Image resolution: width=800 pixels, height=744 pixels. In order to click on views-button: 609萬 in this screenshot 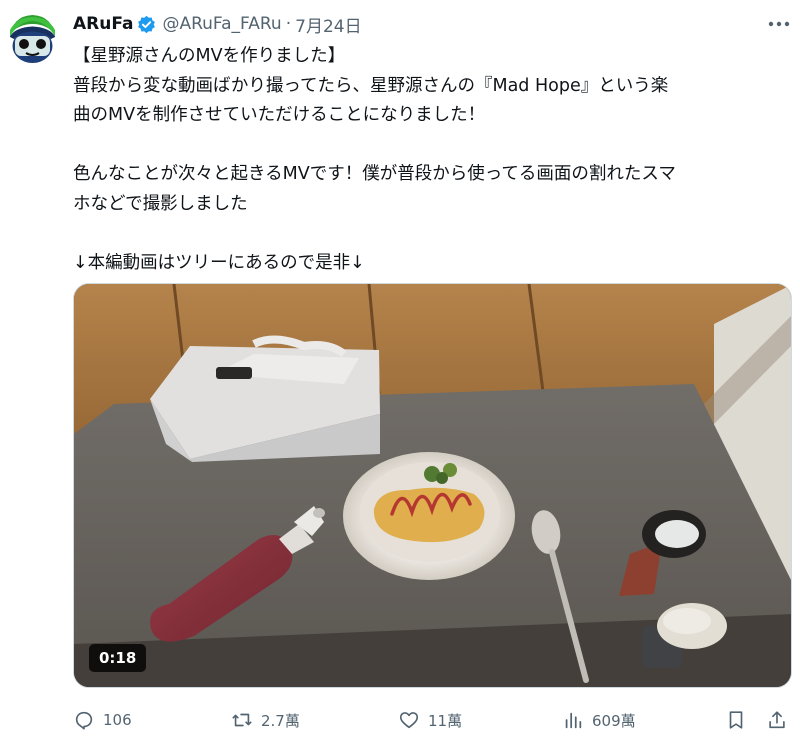, I will do `click(599, 720)`.